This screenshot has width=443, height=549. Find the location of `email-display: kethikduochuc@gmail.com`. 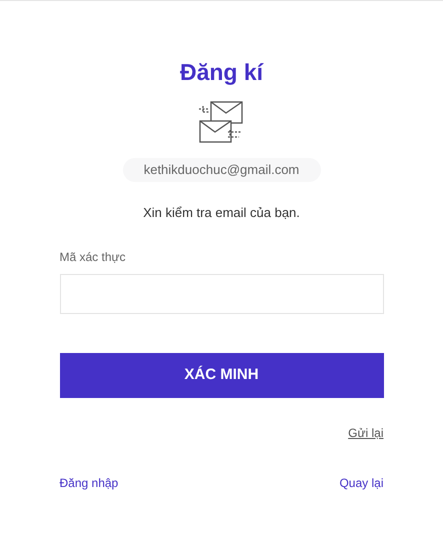

email-display: kethikduochuc@gmail.com is located at coordinates (221, 170).